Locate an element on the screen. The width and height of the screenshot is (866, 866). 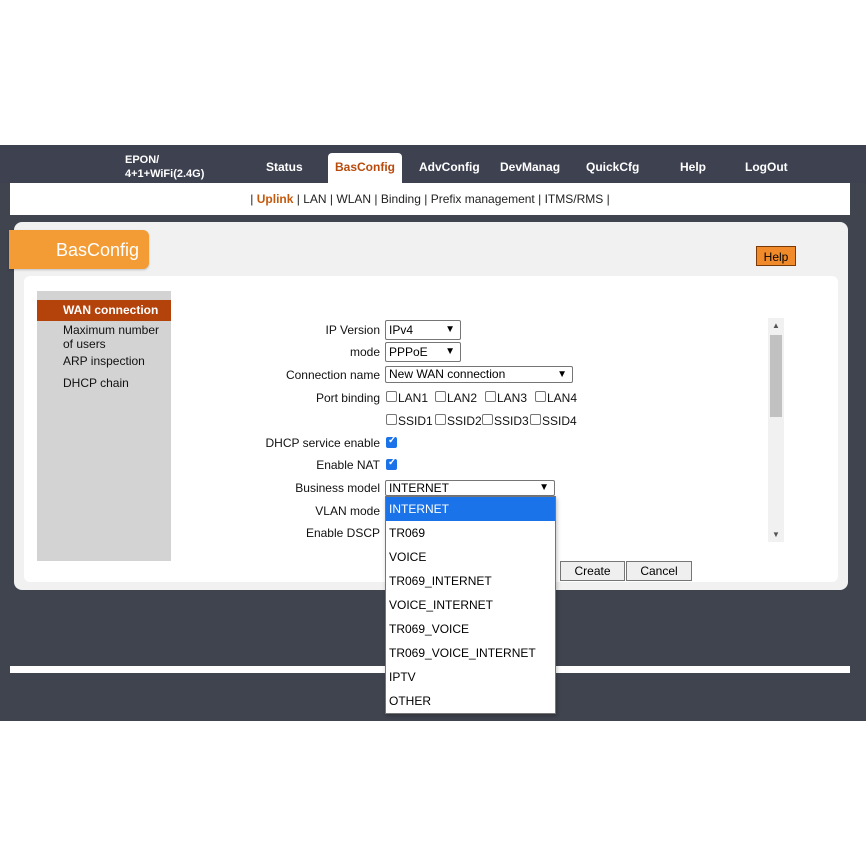
connection-name-label: Connection name is located at coordinates (332, 375).